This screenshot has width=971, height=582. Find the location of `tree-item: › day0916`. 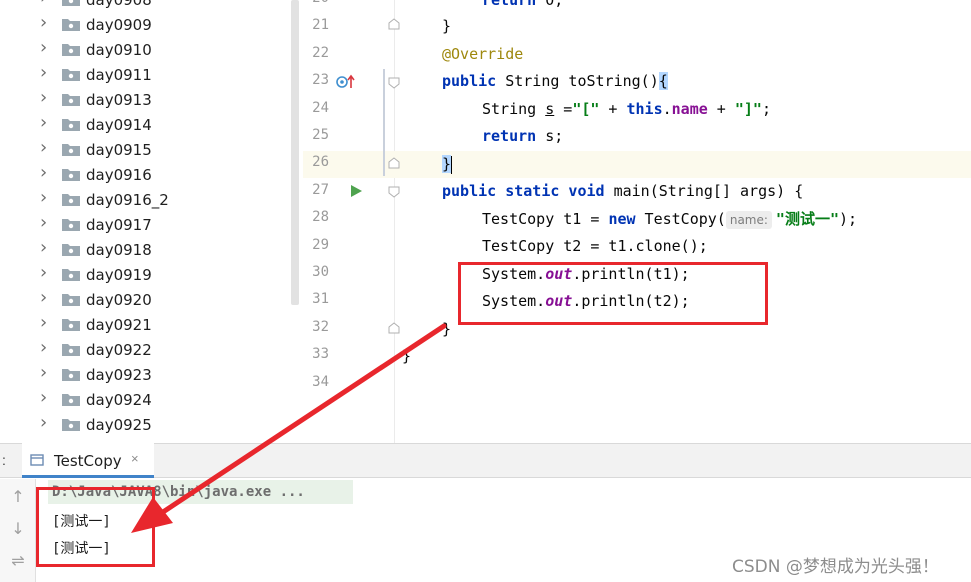

tree-item: › day0916 is located at coordinates (145, 174).